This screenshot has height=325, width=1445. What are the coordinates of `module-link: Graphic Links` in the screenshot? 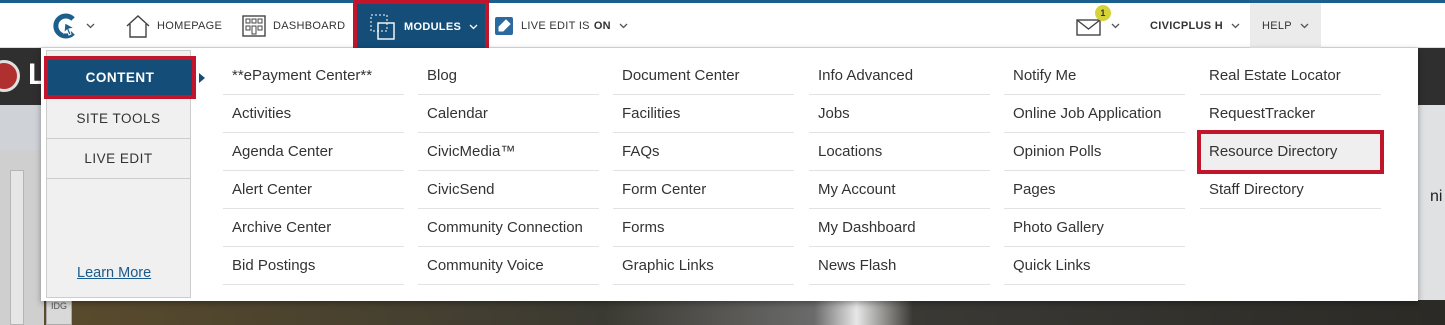 It's located at (703, 266).